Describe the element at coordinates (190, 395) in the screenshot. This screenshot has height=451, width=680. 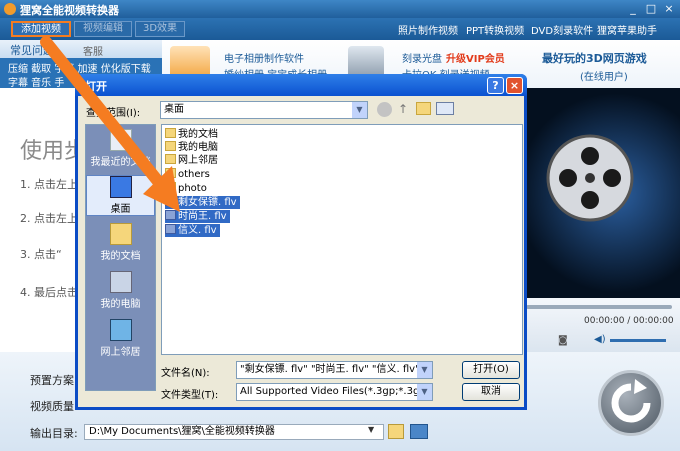
I see `filetype-label: 文件类型(T):` at that location.